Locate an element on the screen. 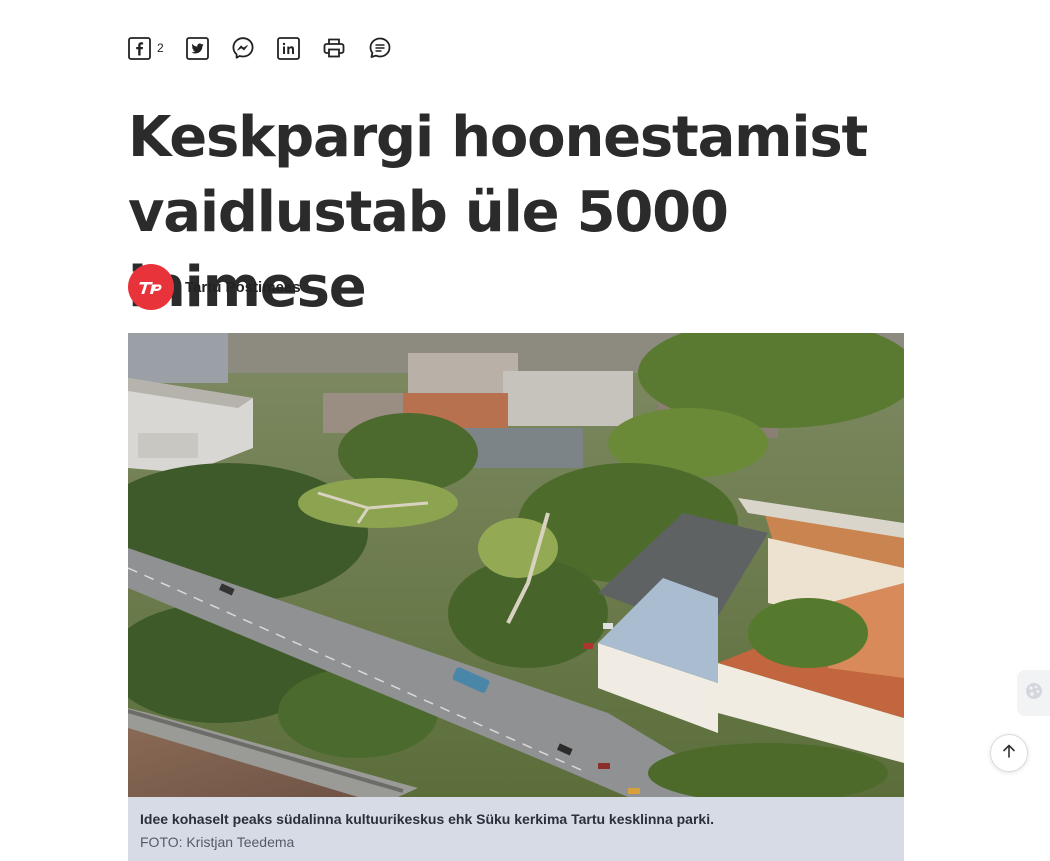  linkedin-share-button is located at coordinates (288, 48).